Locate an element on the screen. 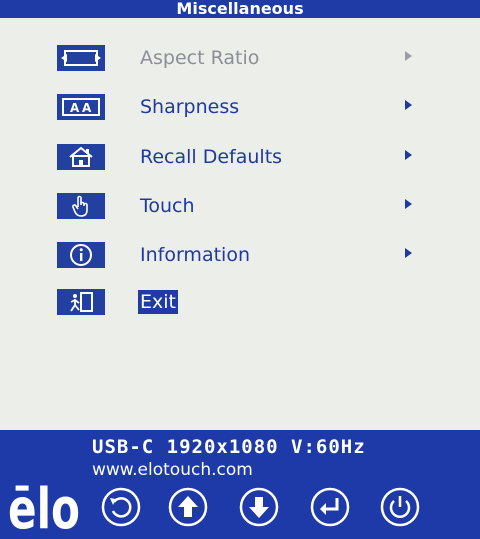  power-icon is located at coordinates (400, 507).